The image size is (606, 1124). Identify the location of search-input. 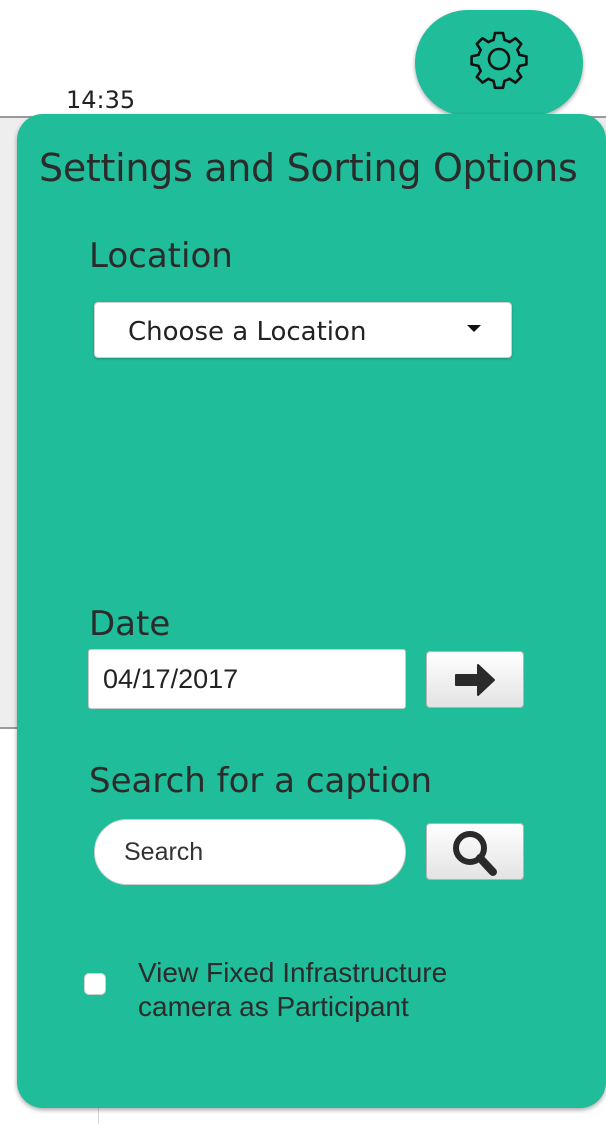
(250, 852).